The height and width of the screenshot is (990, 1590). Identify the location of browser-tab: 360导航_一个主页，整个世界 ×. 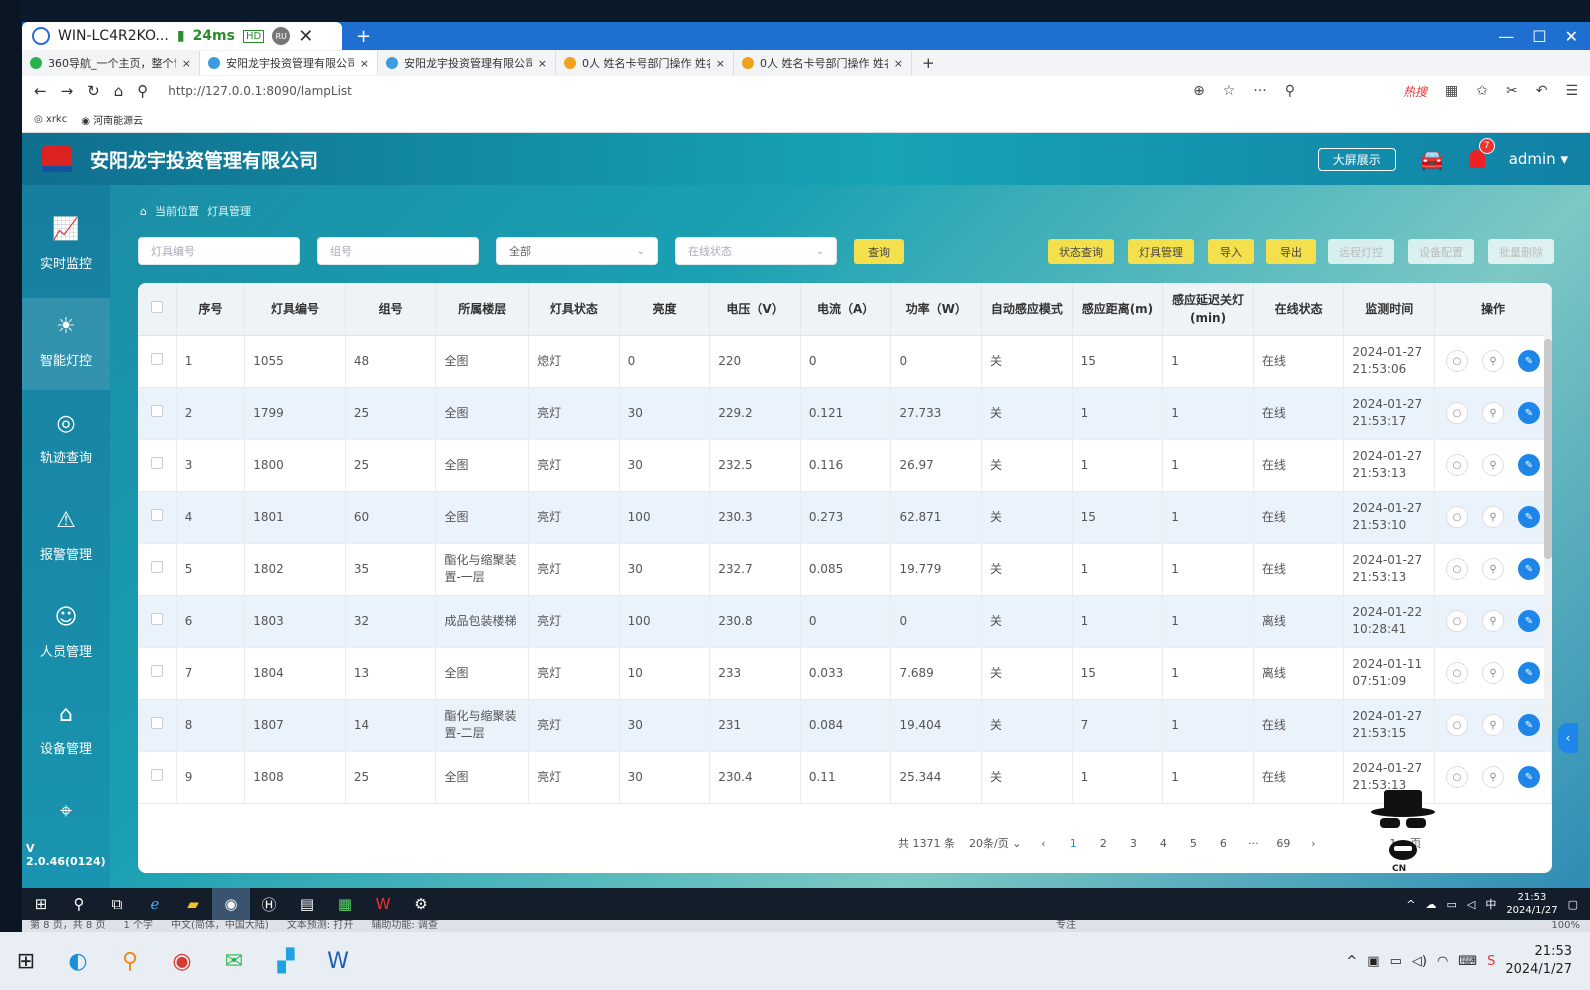
(111, 63).